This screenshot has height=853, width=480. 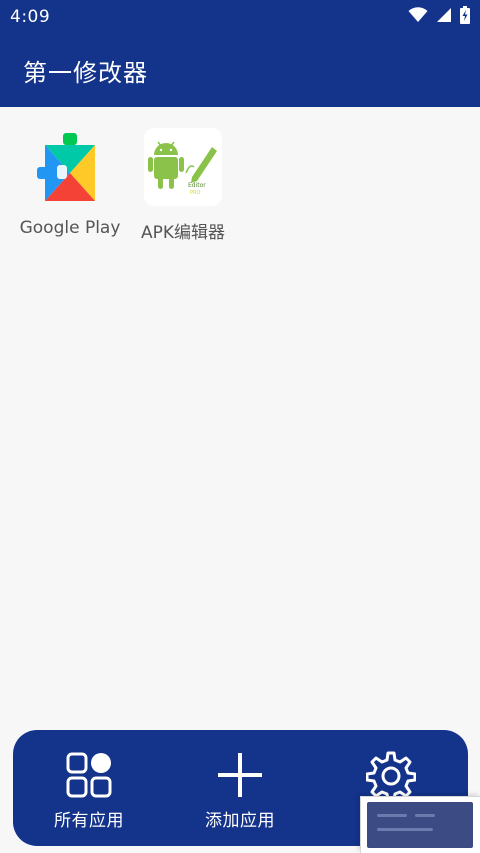 I want to click on app-tile-apk-editor: Editor PRO APK编辑器, so click(x=183, y=188).